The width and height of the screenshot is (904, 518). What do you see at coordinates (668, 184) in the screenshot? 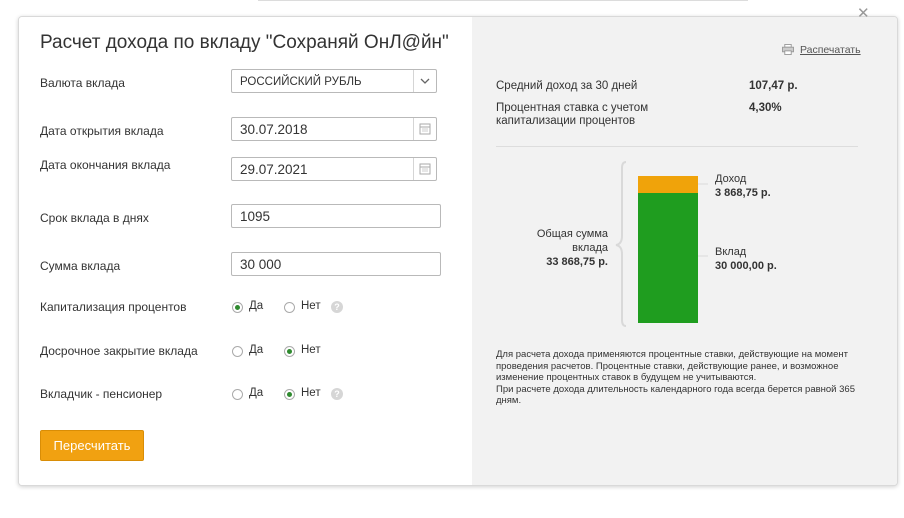
I see `income-bar-segment` at bounding box center [668, 184].